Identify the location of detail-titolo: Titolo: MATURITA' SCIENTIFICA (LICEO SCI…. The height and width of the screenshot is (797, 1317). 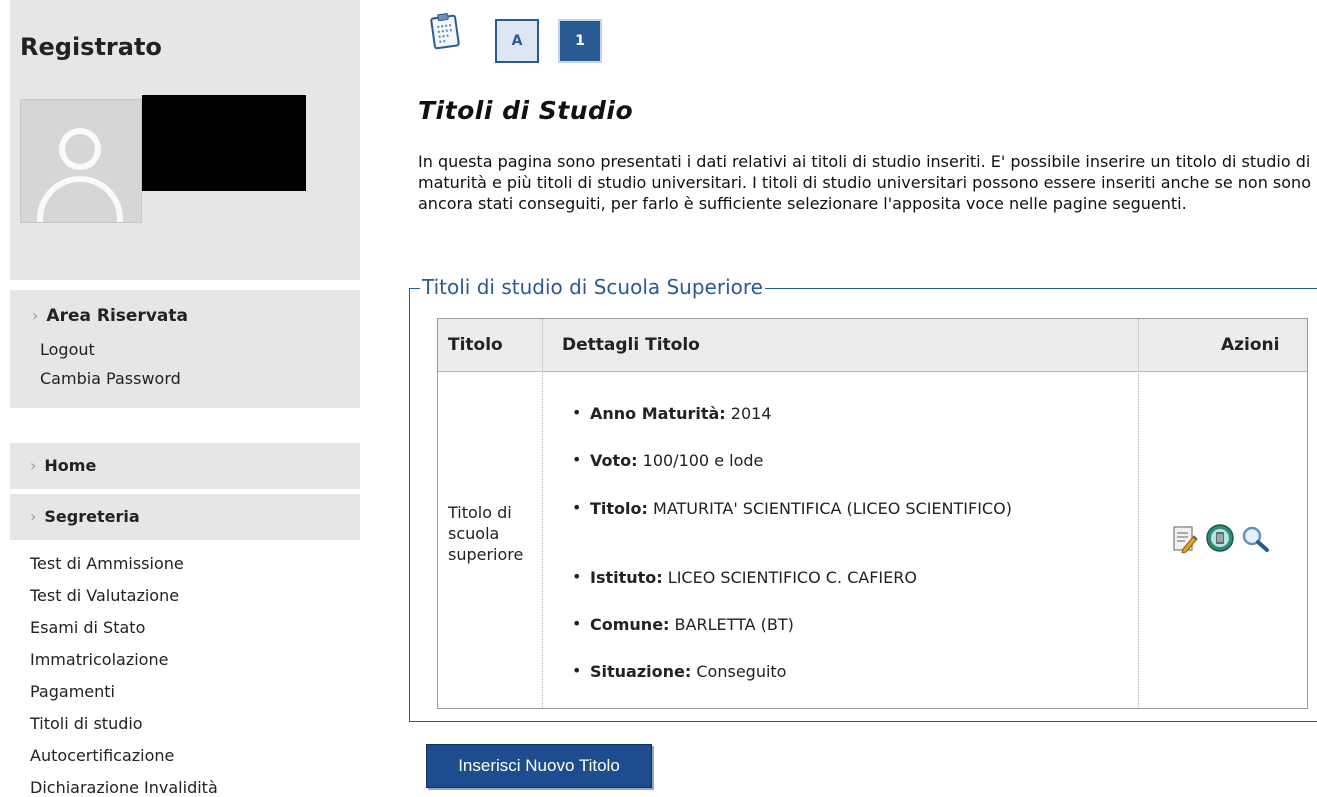
(801, 508).